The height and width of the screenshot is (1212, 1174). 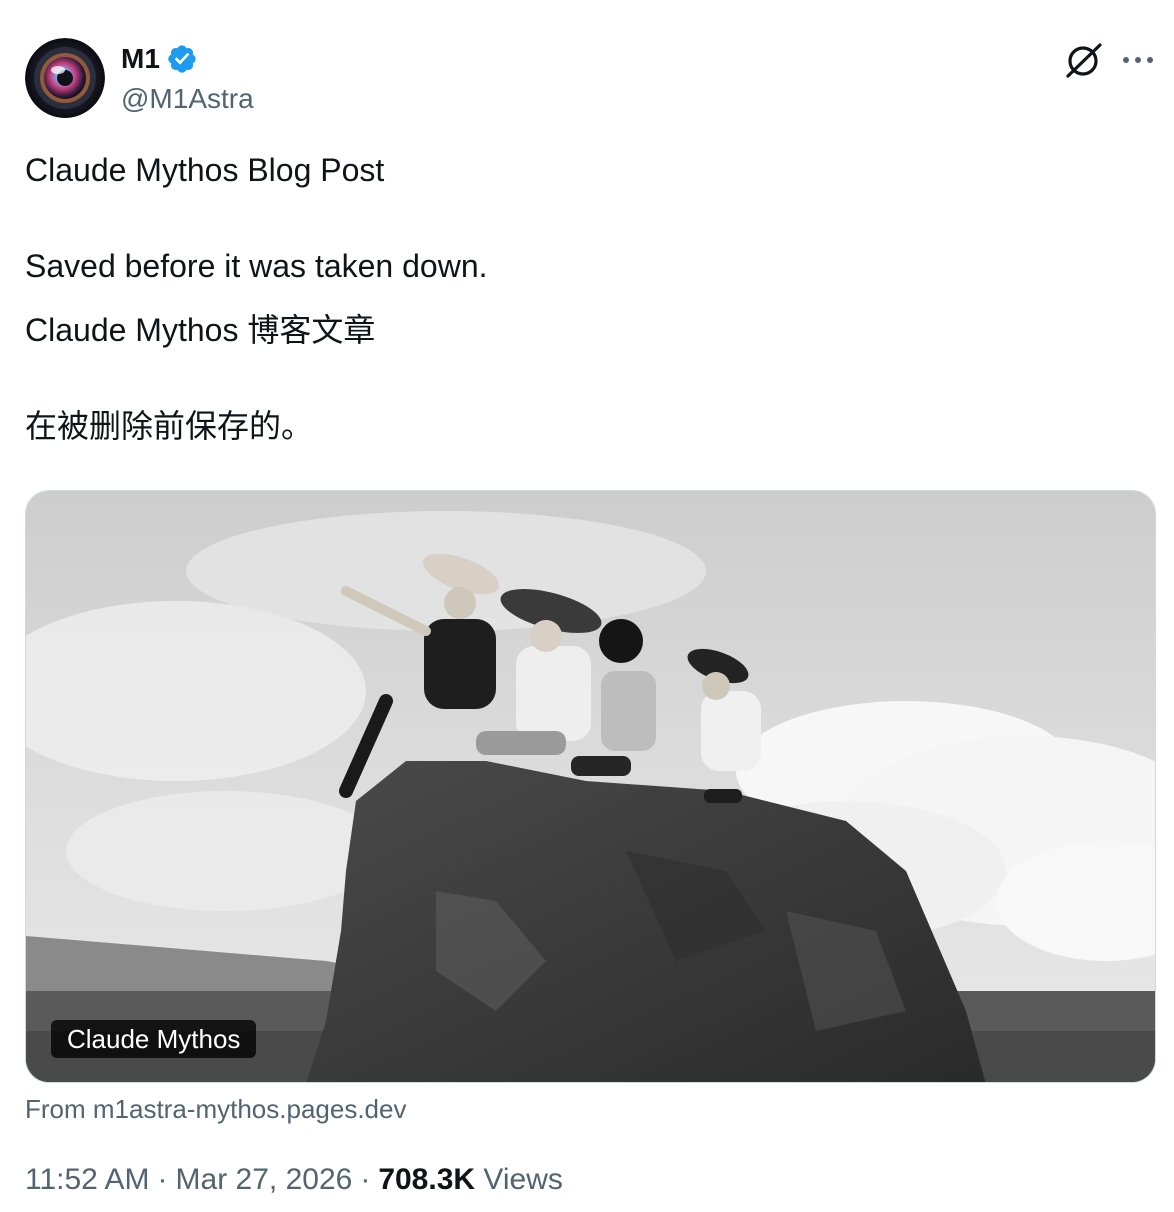 I want to click on tweet-meta: 11:52 AM · Mar 27, 2026 · 708.3K Views, so click(x=294, y=1180).